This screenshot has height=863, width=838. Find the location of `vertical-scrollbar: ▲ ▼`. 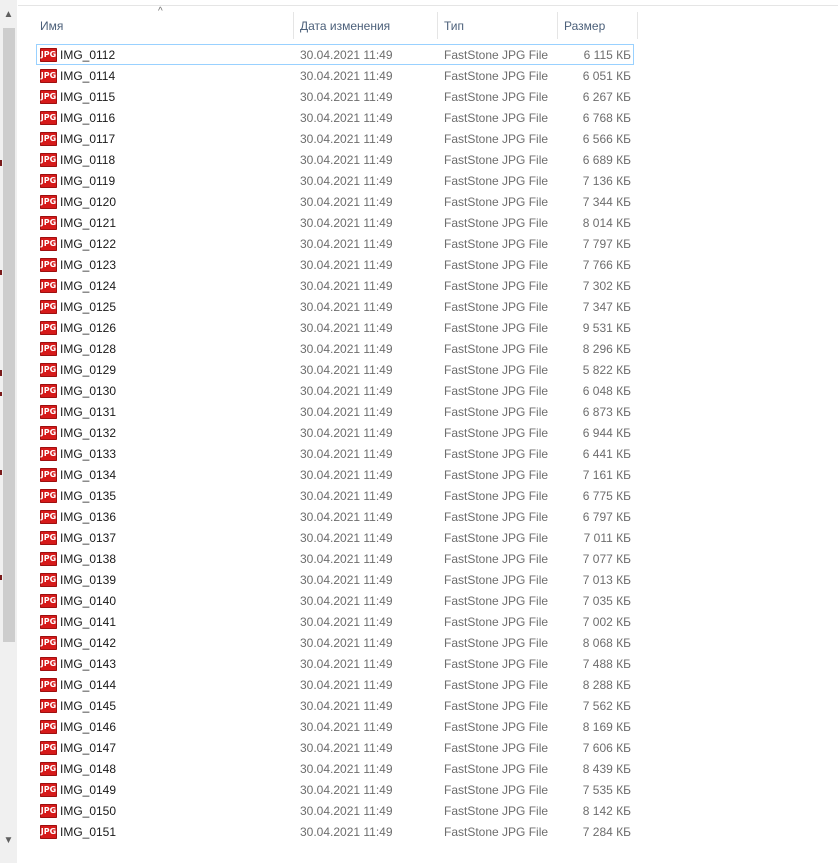

vertical-scrollbar: ▲ ▼ is located at coordinates (8, 431).